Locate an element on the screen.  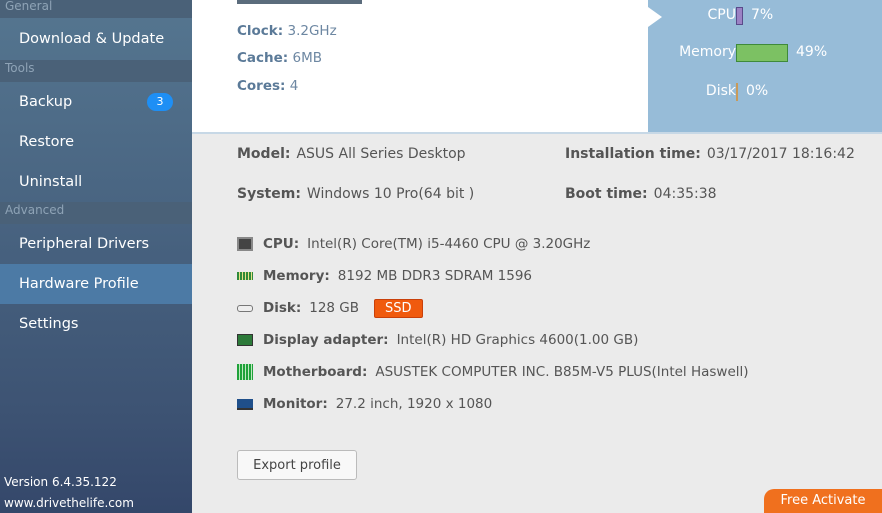
system-row: System: Windows 10 Pro(64 bit ) is located at coordinates (355, 194).